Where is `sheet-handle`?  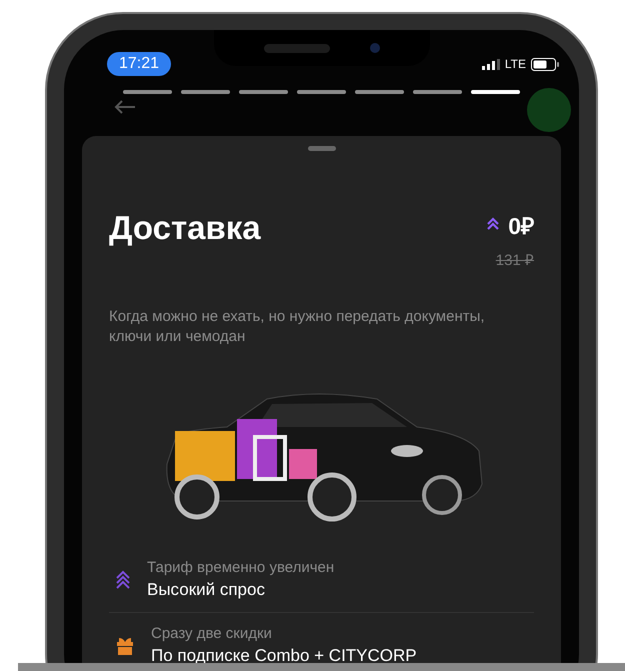 sheet-handle is located at coordinates (322, 148).